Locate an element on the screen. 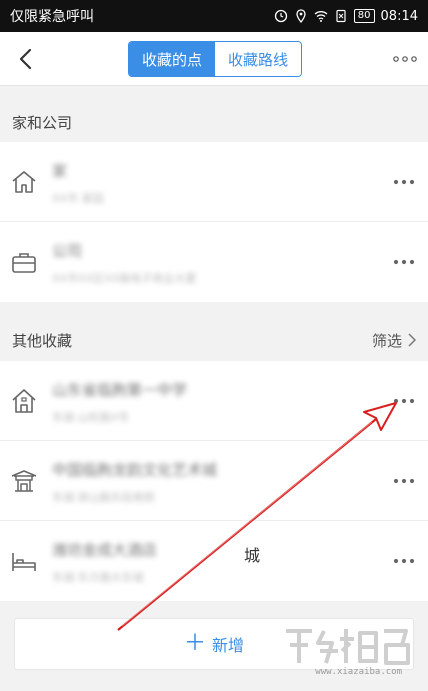  item-name: 潍坊金成大酒店 is located at coordinates (105, 550).